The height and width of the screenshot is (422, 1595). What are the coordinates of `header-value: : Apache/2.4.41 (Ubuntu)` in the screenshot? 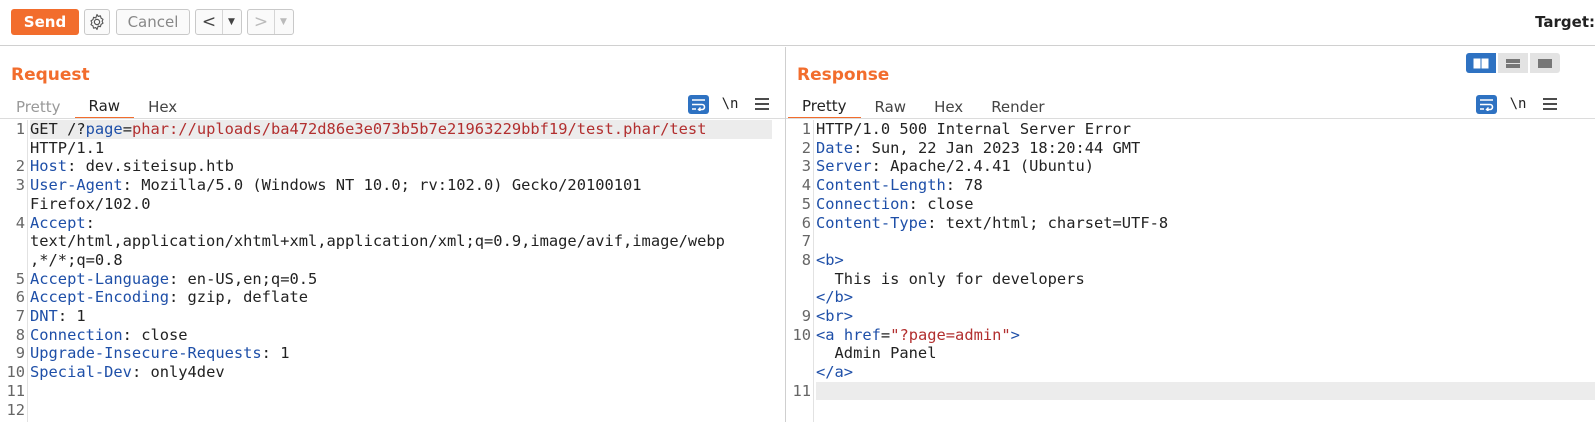 It's located at (982, 166).